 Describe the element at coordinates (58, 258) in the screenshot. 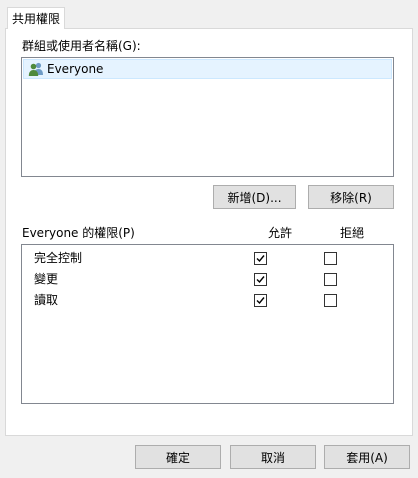

I see `permission-name: 完全控制` at that location.